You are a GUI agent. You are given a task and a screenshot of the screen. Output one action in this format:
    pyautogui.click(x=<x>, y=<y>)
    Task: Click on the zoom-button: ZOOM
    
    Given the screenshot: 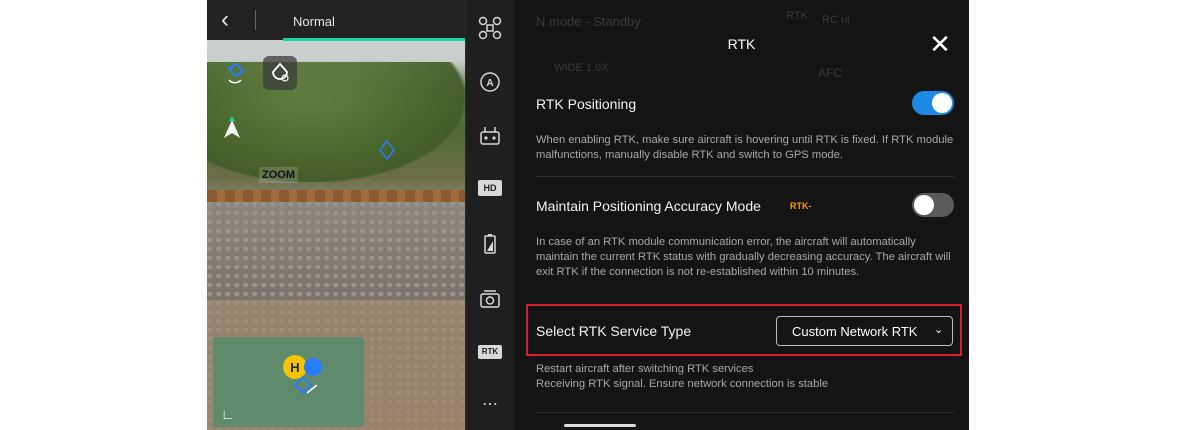 What is the action you would take?
    pyautogui.click(x=278, y=175)
    